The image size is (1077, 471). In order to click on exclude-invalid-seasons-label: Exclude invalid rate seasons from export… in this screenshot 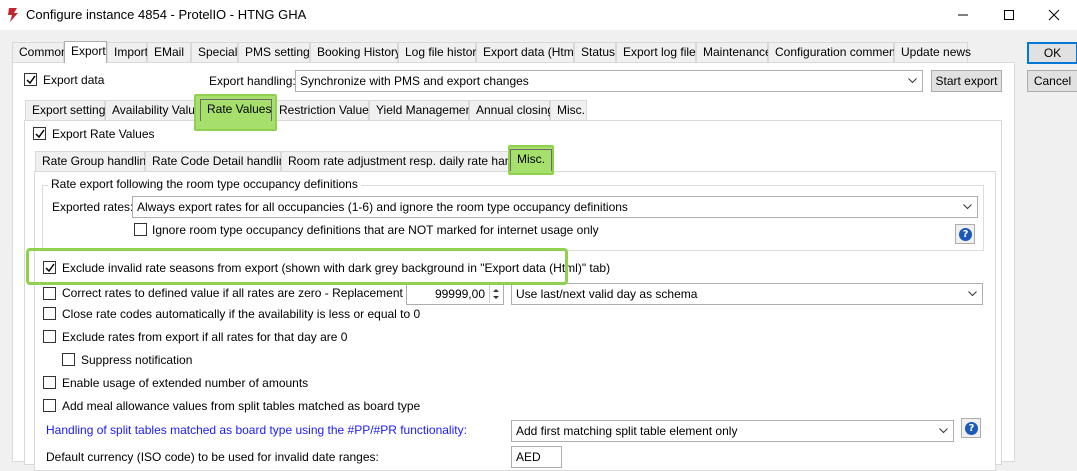, I will do `click(336, 268)`.